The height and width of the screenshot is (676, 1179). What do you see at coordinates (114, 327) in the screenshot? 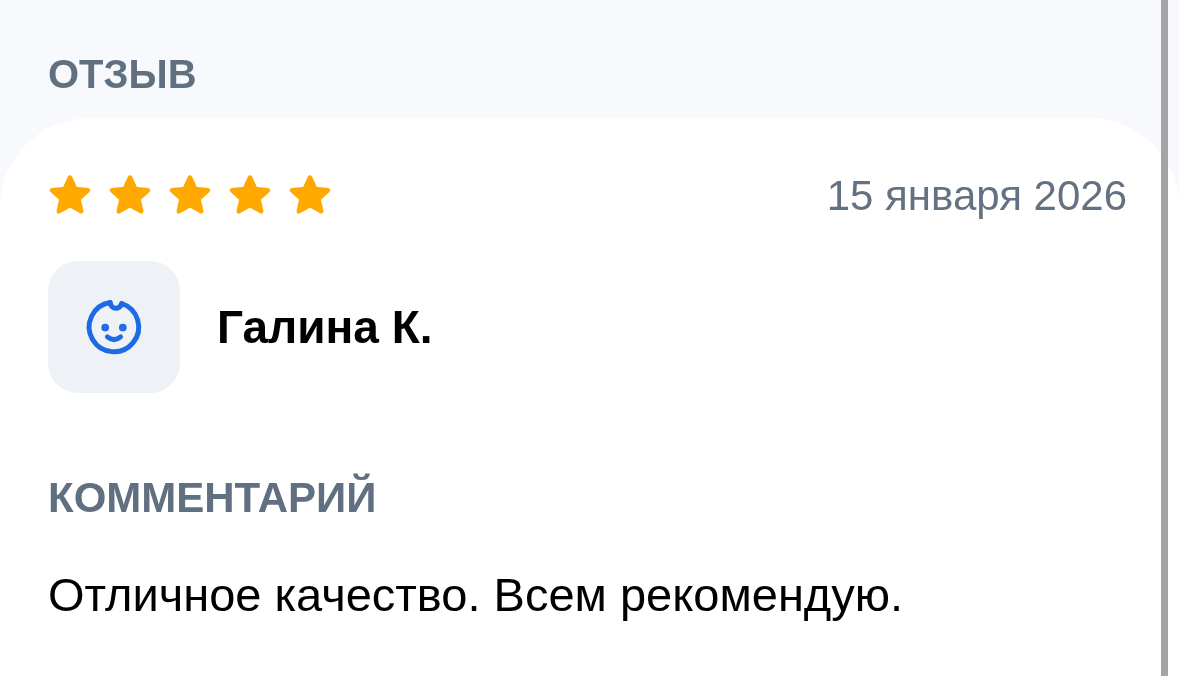
I see `avatar-icon` at bounding box center [114, 327].